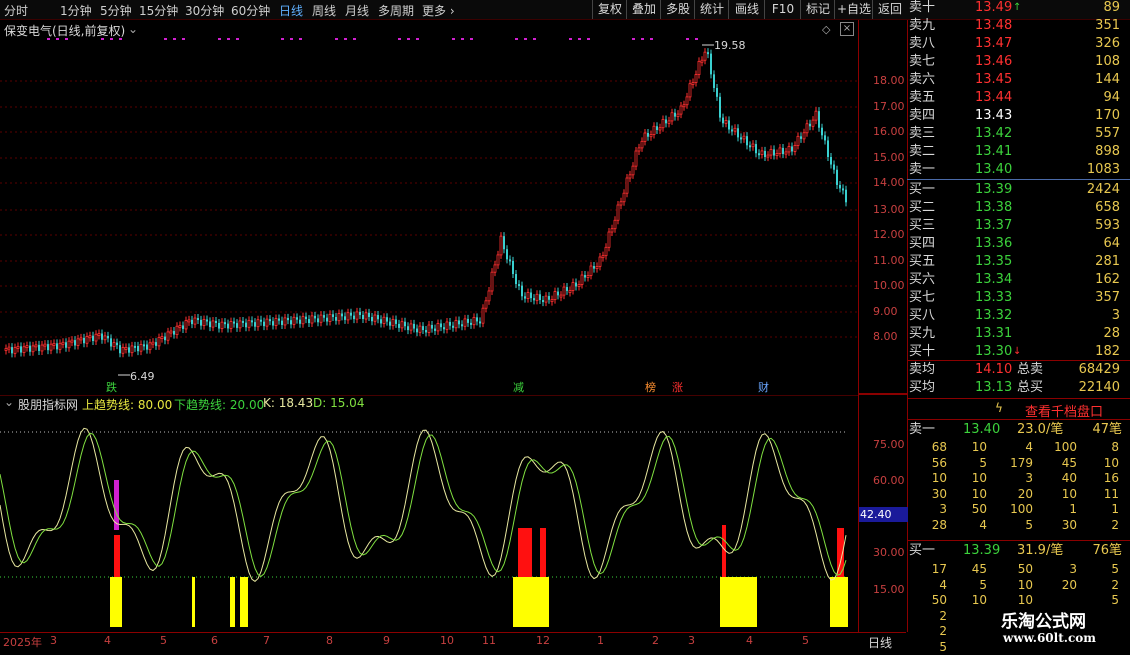 Image resolution: width=1130 pixels, height=655 pixels. What do you see at coordinates (880, 642) in the screenshot?
I see `period-label: 日线` at bounding box center [880, 642].